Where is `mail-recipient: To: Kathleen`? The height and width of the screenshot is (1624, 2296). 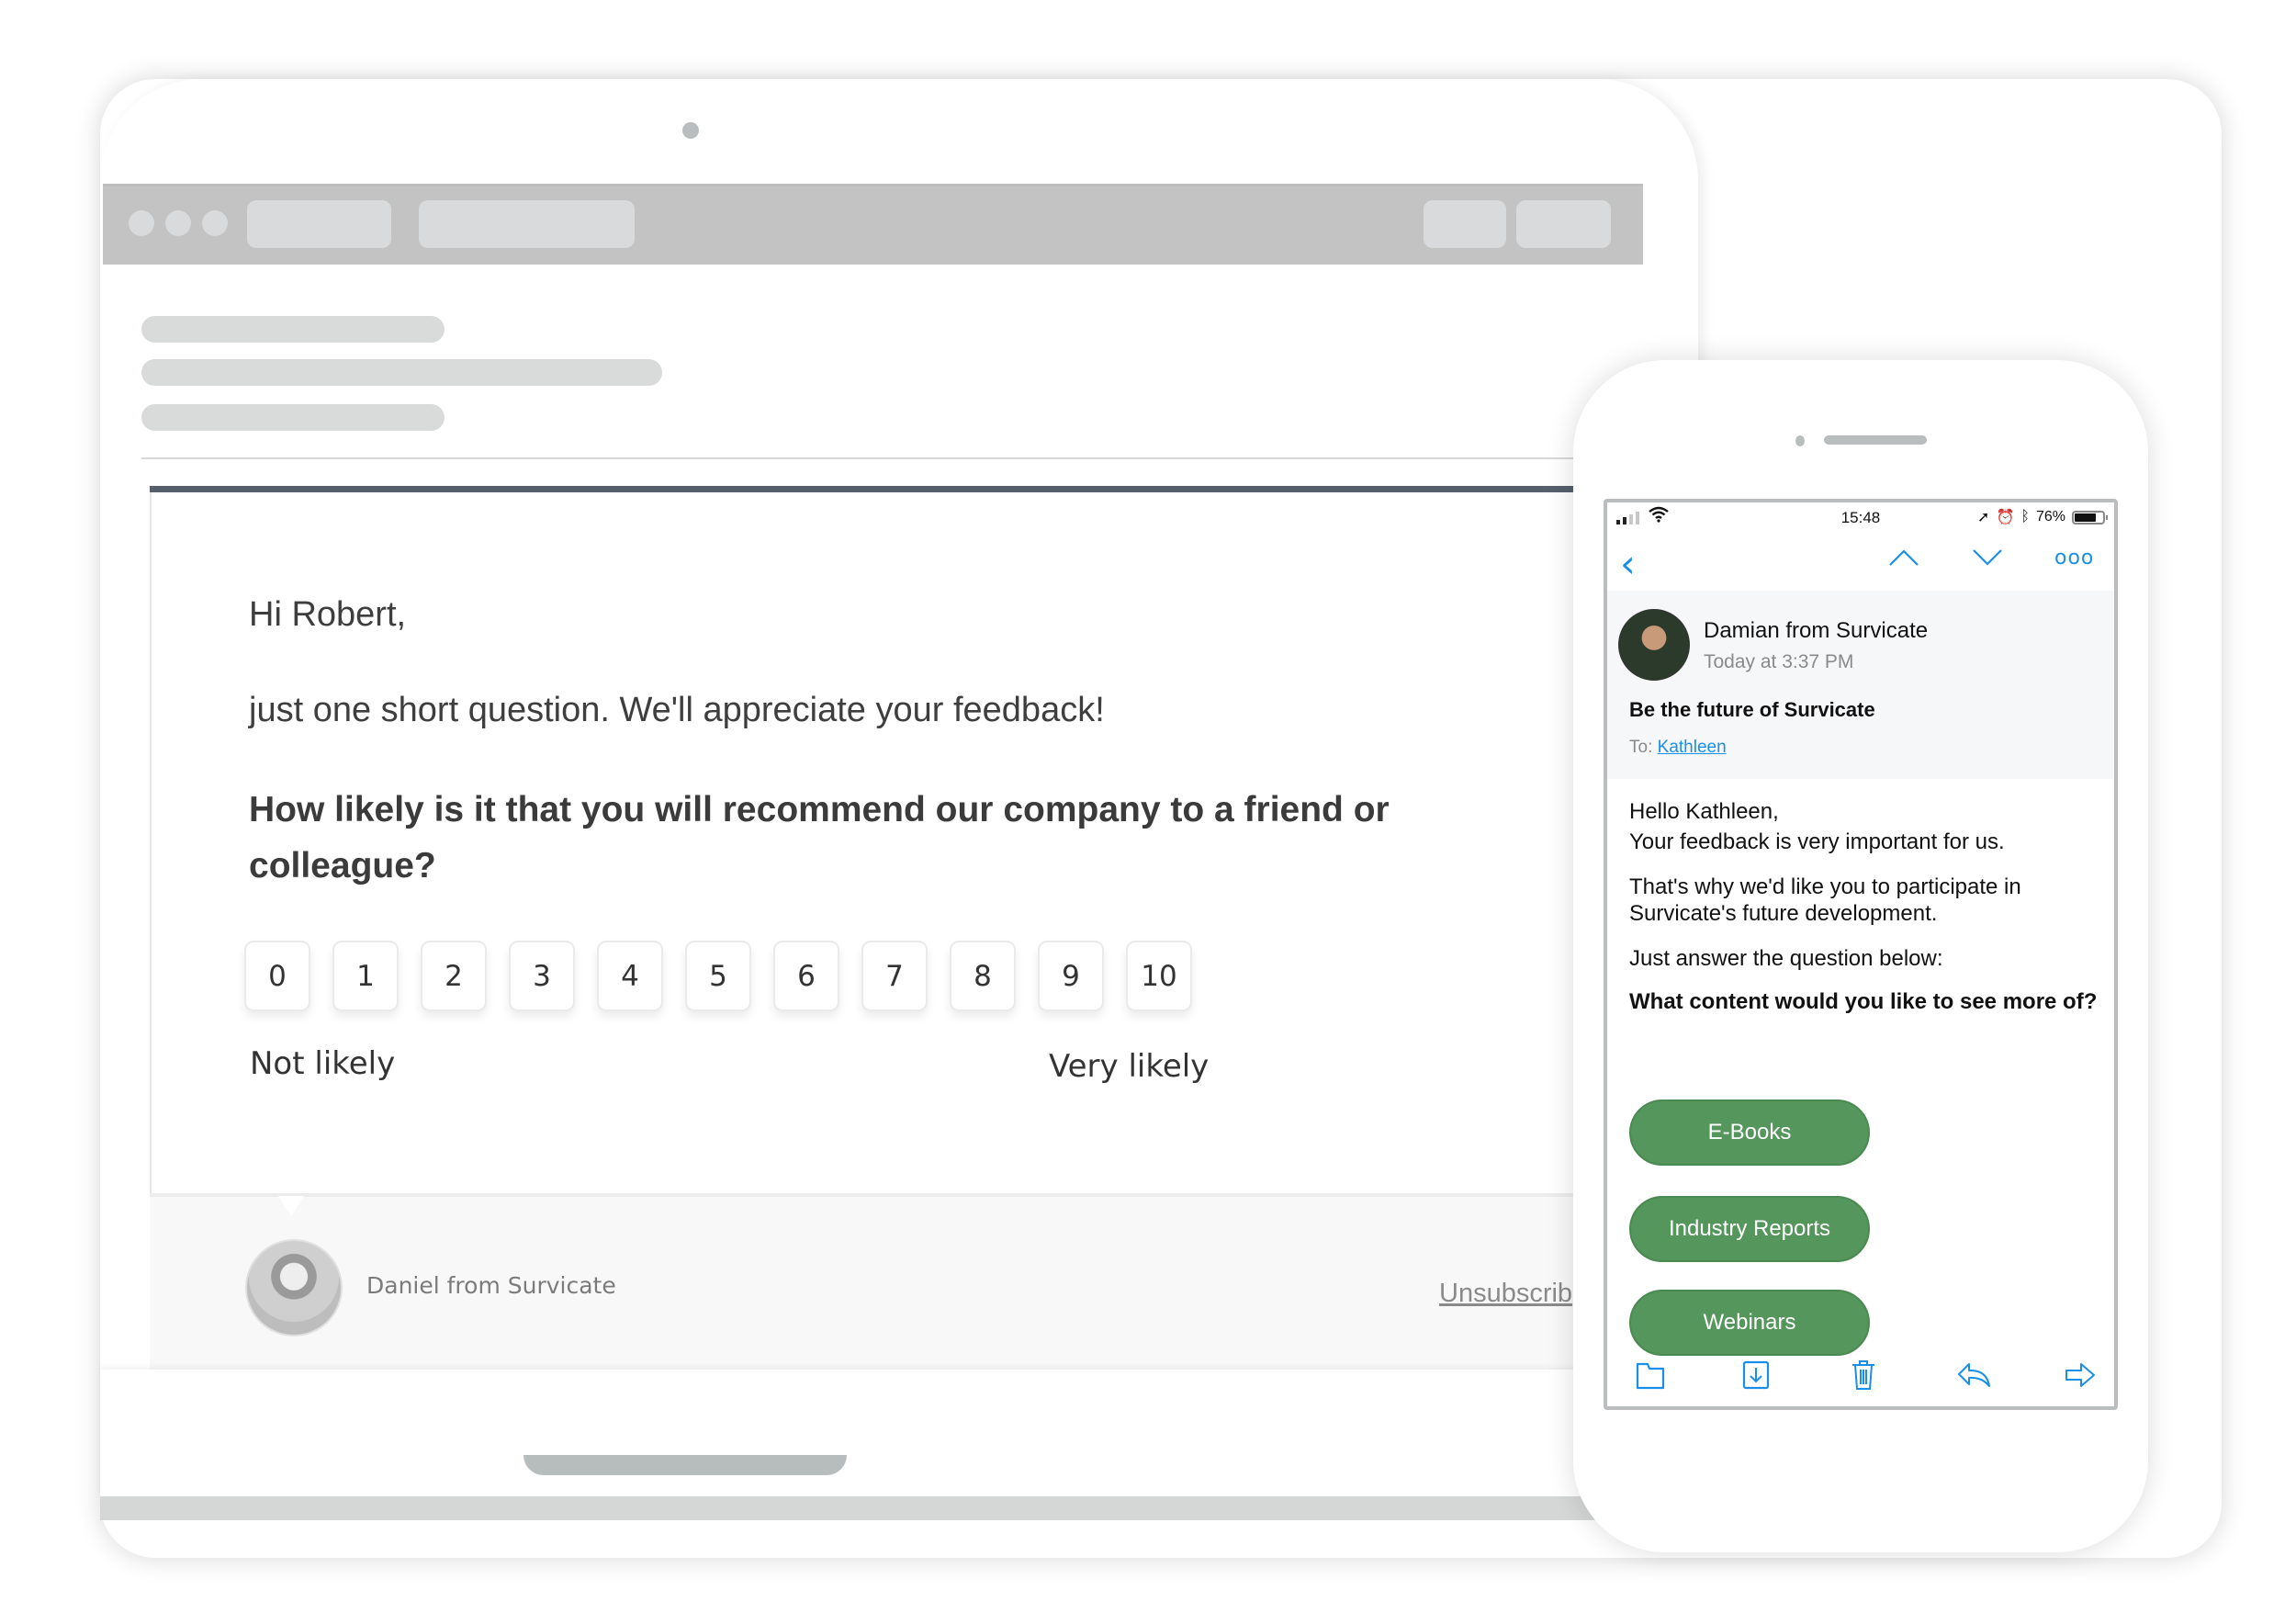
mail-recipient: To: Kathleen is located at coordinates (1678, 748).